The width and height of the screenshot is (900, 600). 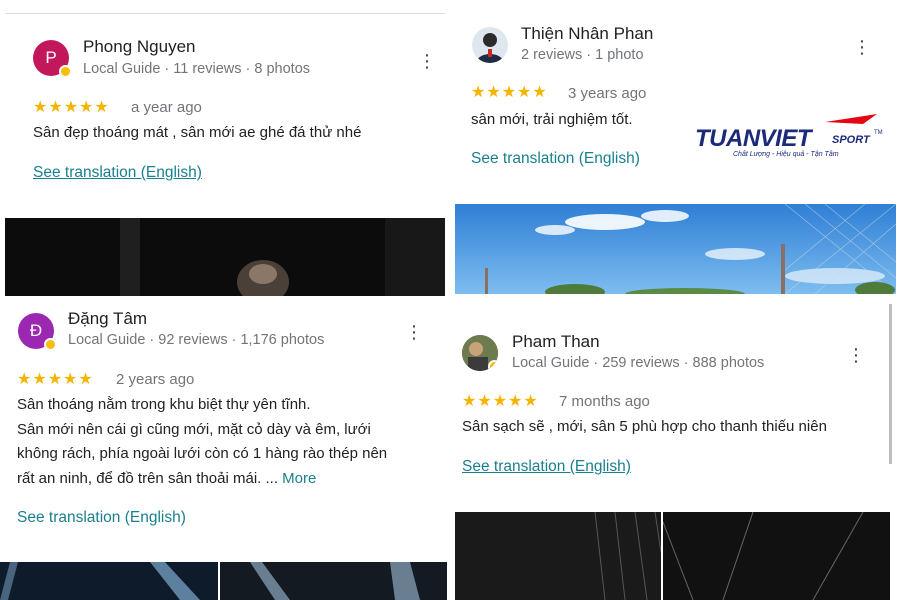 What do you see at coordinates (786, 154) in the screenshot?
I see `brand-tagline: Chất Lượng - Hiệu quả - Tận Tâm` at bounding box center [786, 154].